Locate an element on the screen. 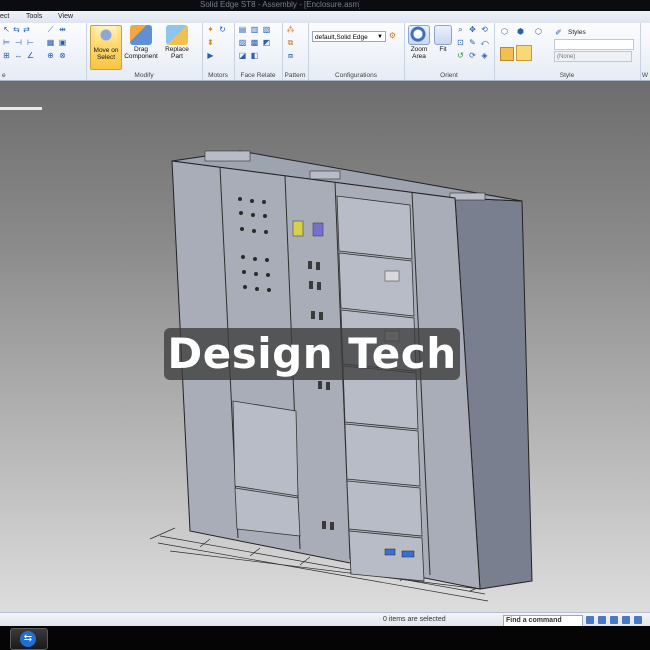  sketch-view-icon: ✎ is located at coordinates (472, 43).